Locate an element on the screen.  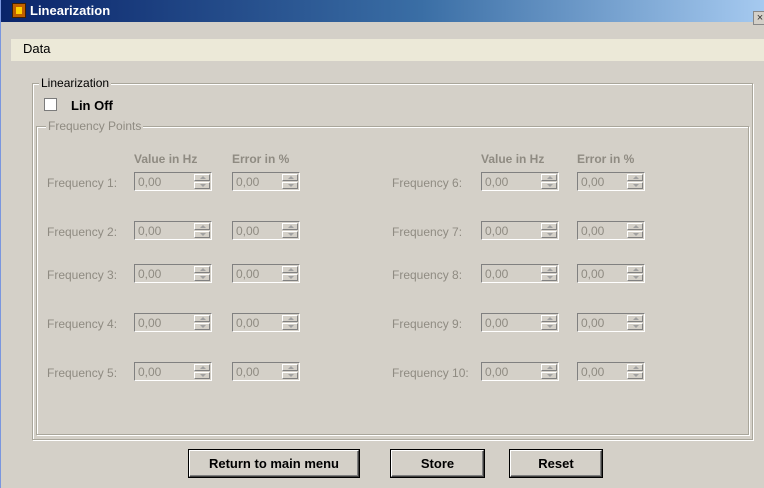
frequency-5-error-spinner: 0,00 is located at coordinates (266, 371).